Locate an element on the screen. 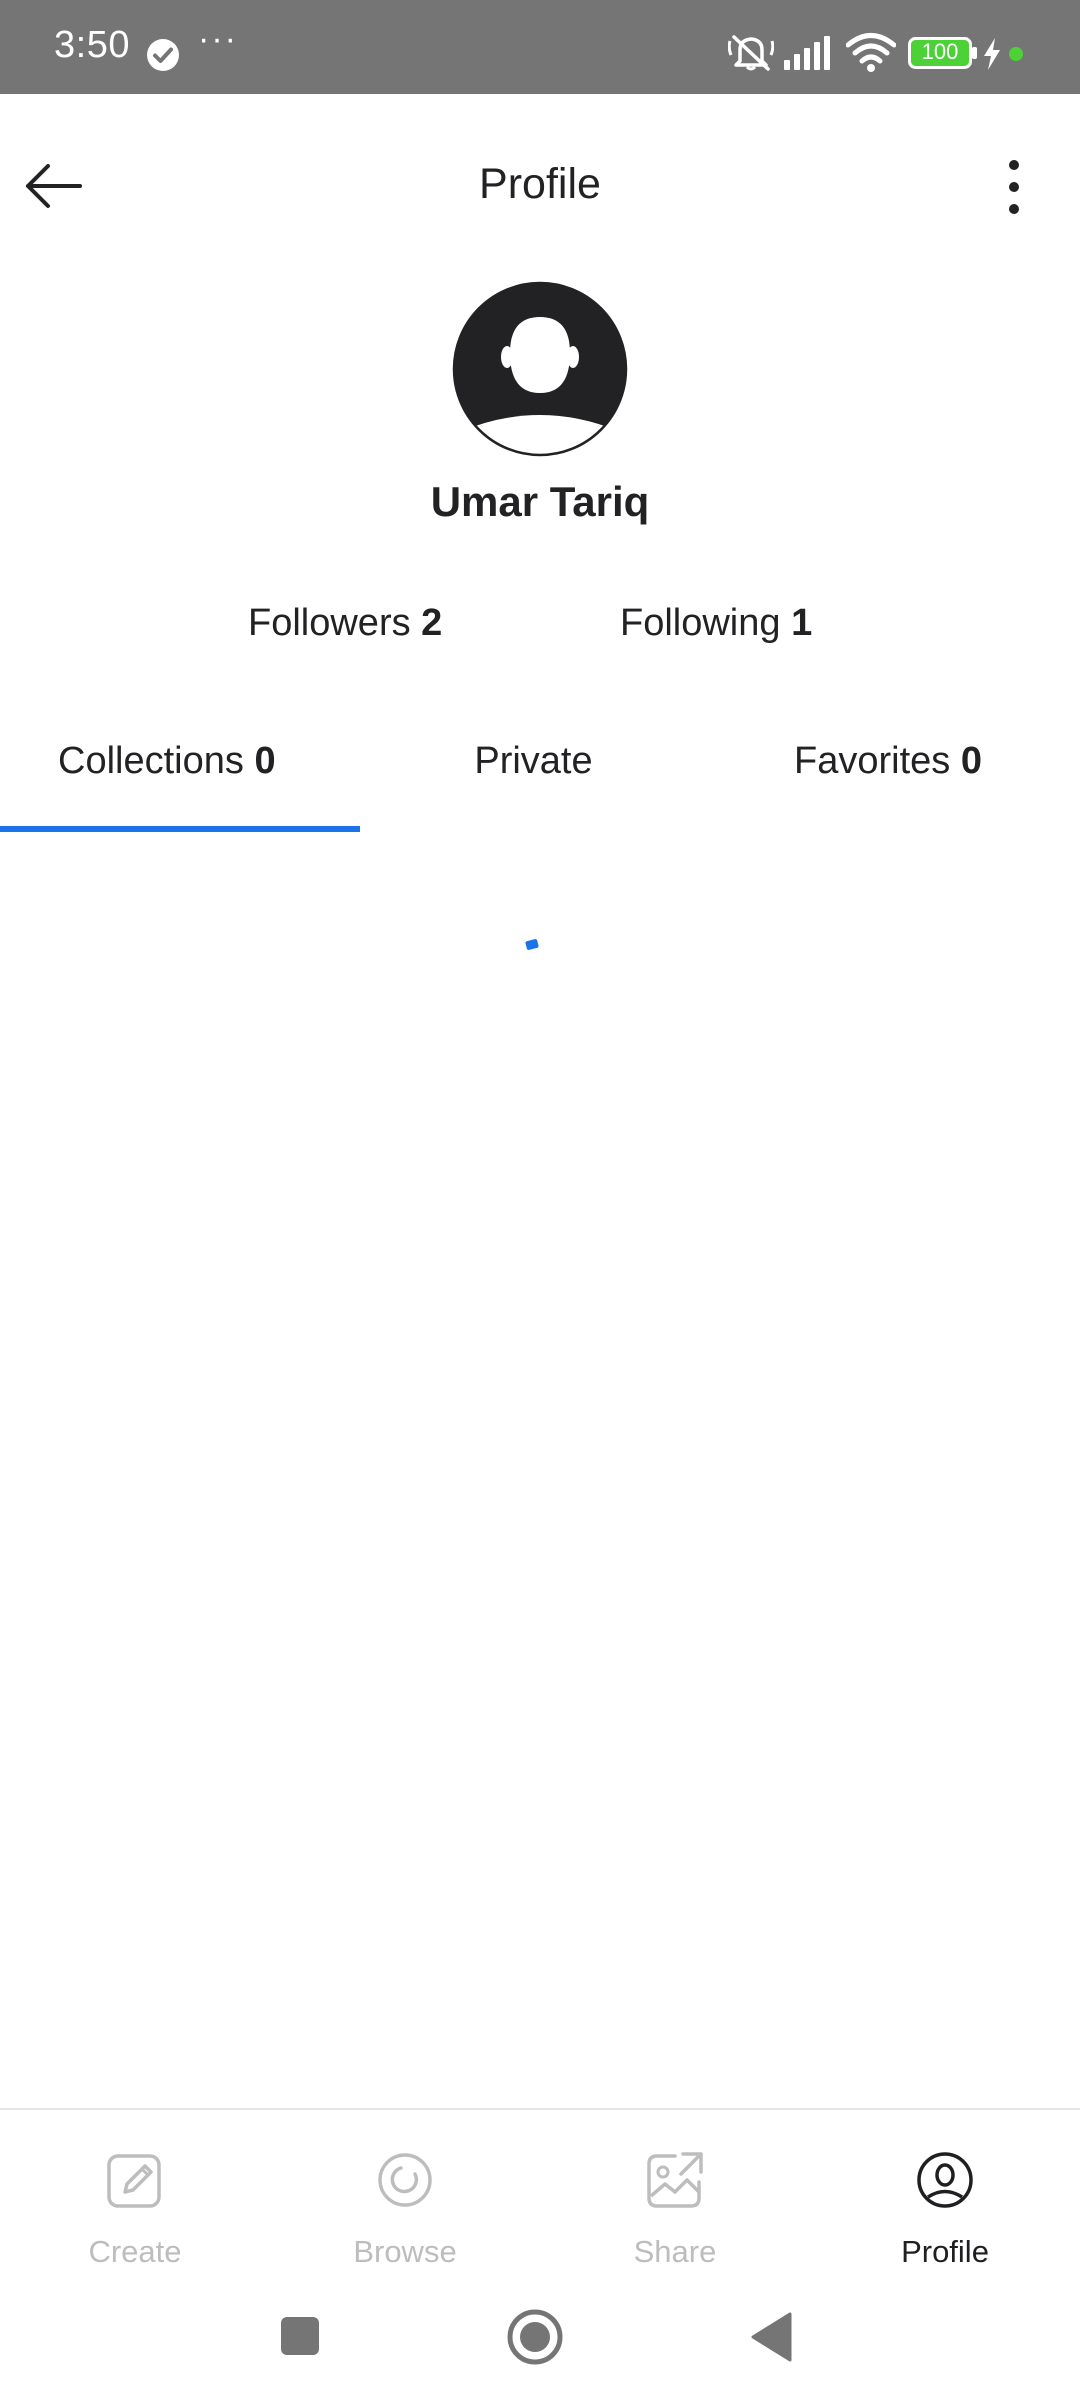  status-dot-icon is located at coordinates (1016, 54).